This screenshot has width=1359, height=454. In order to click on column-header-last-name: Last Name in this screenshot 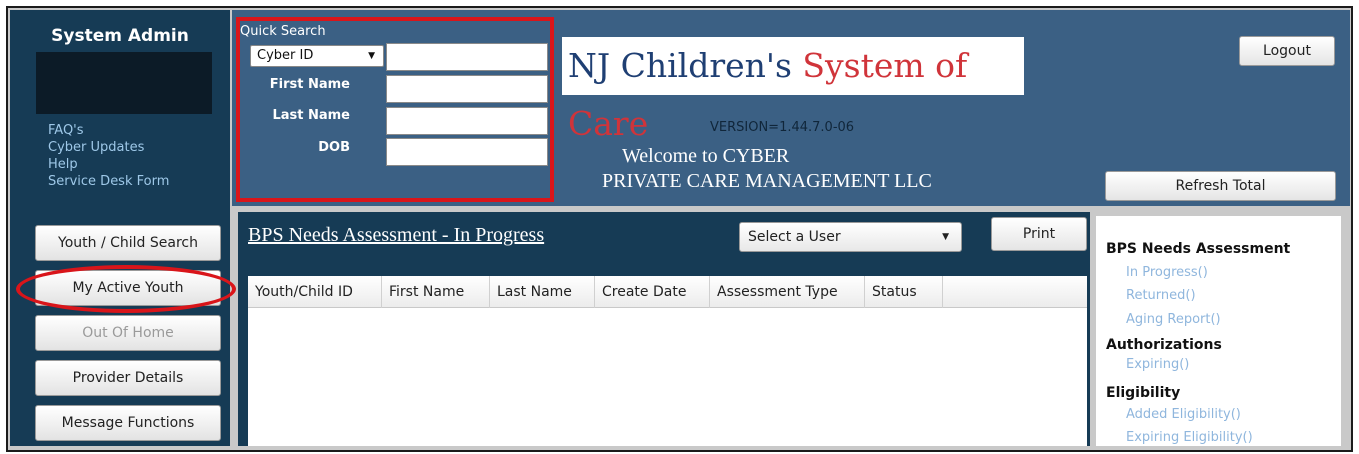, I will do `click(542, 292)`.